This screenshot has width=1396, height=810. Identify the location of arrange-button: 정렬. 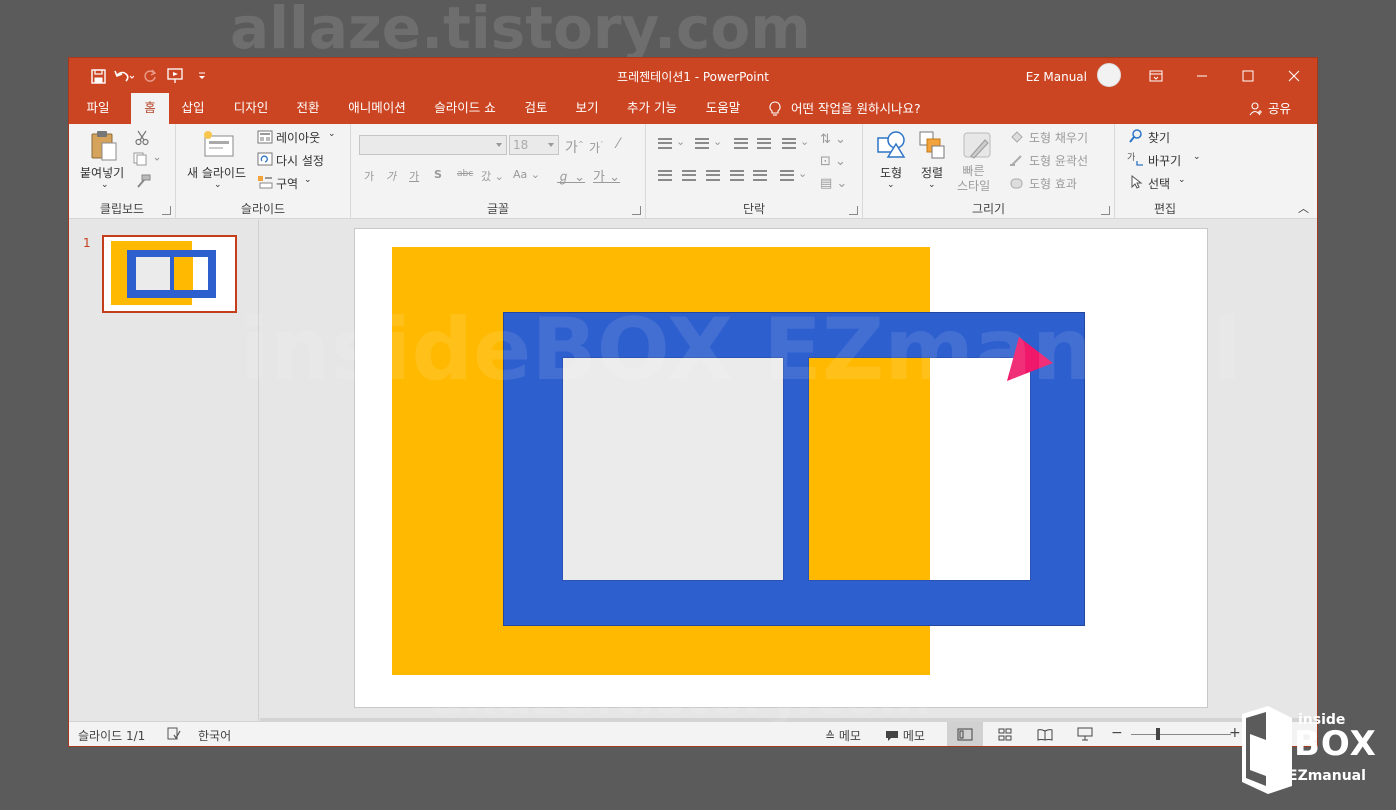
(932, 172).